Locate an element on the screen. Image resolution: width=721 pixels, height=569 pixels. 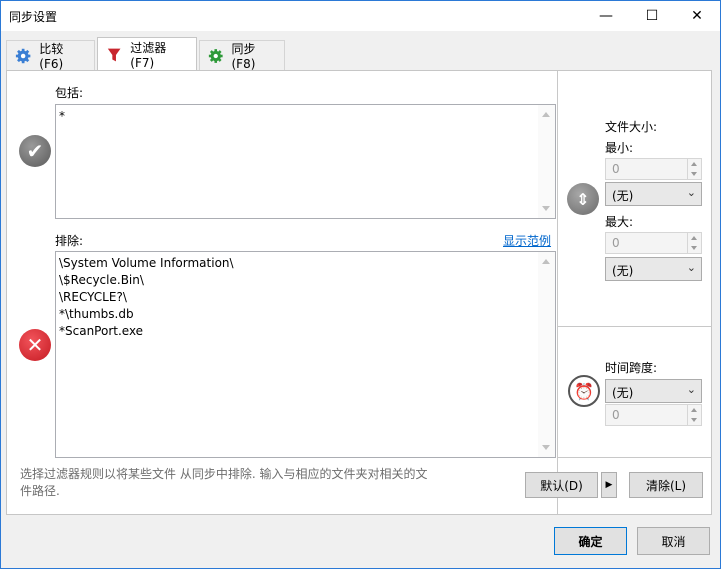
clear-button: 清除(L) is located at coordinates (666, 485).